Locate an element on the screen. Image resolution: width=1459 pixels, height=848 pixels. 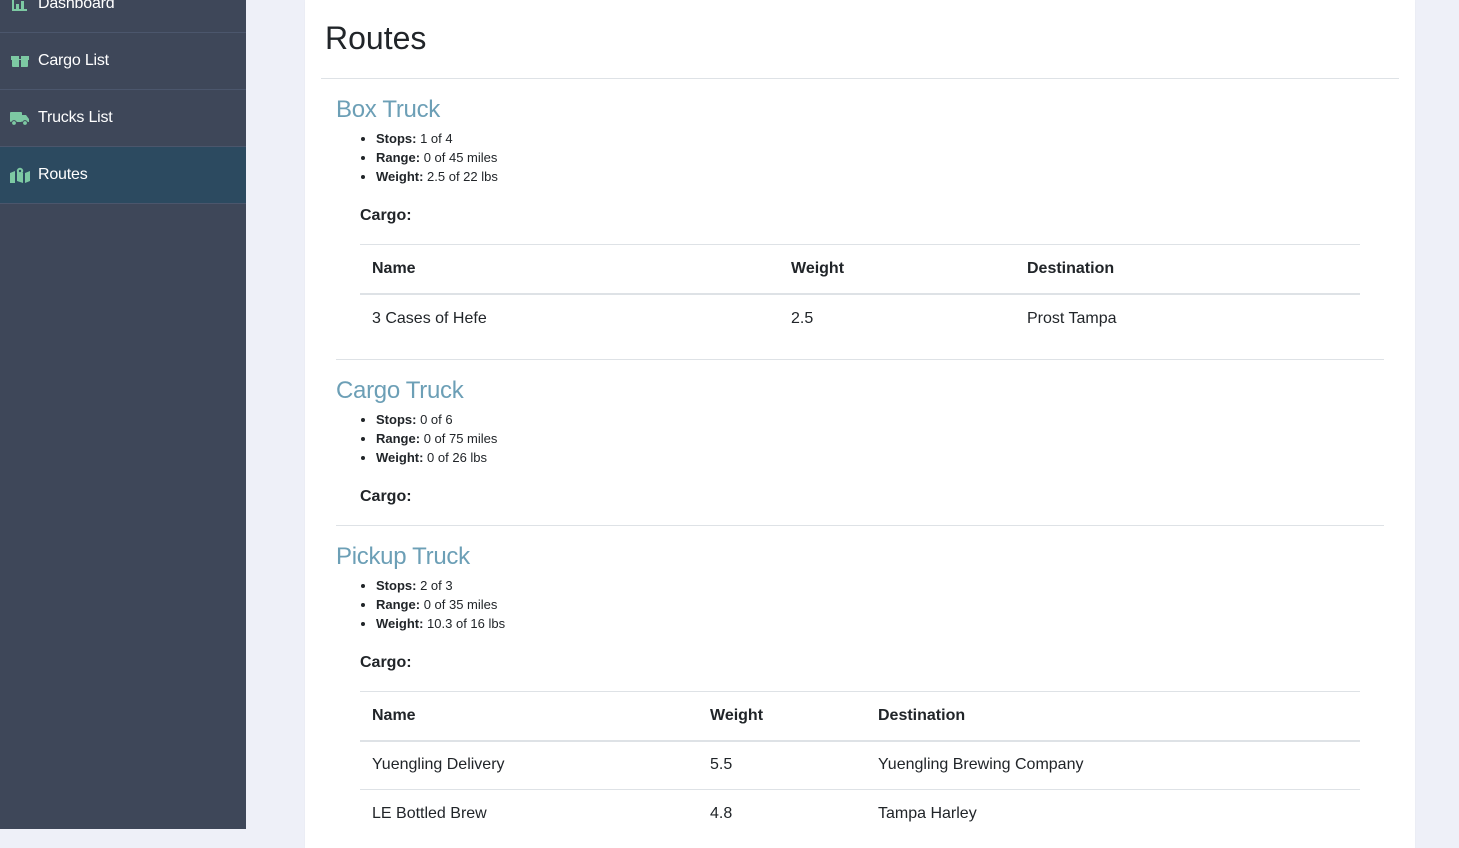
cell-name: 3 Cases of Hefe is located at coordinates (569, 318).